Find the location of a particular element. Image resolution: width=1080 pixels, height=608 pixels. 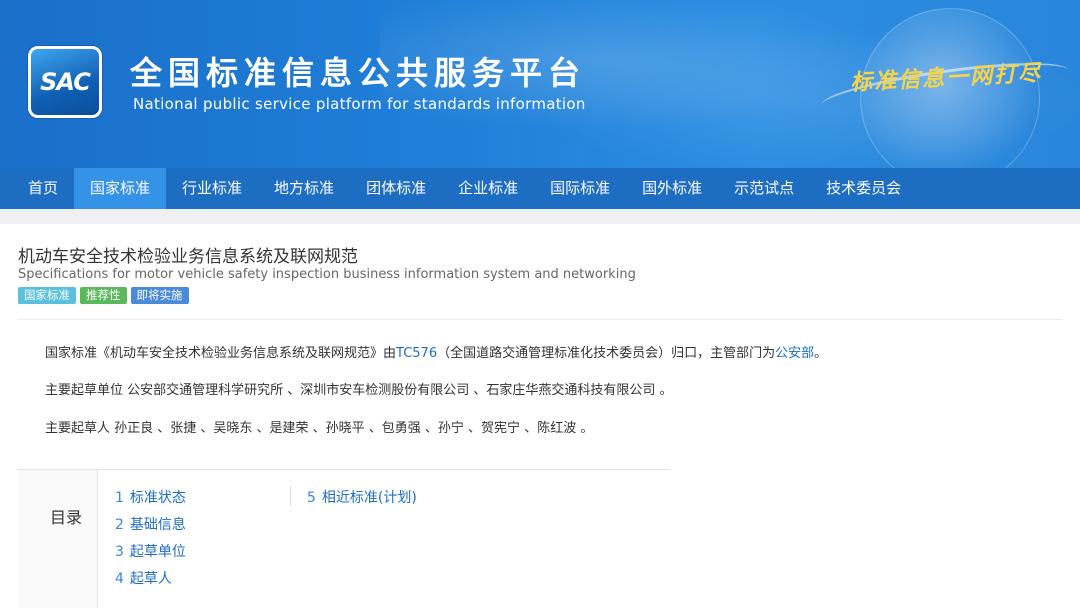

desc-prefix: 国家标准《机动车安全技术检验业务信息系统及联网规范》由 is located at coordinates (221, 353).